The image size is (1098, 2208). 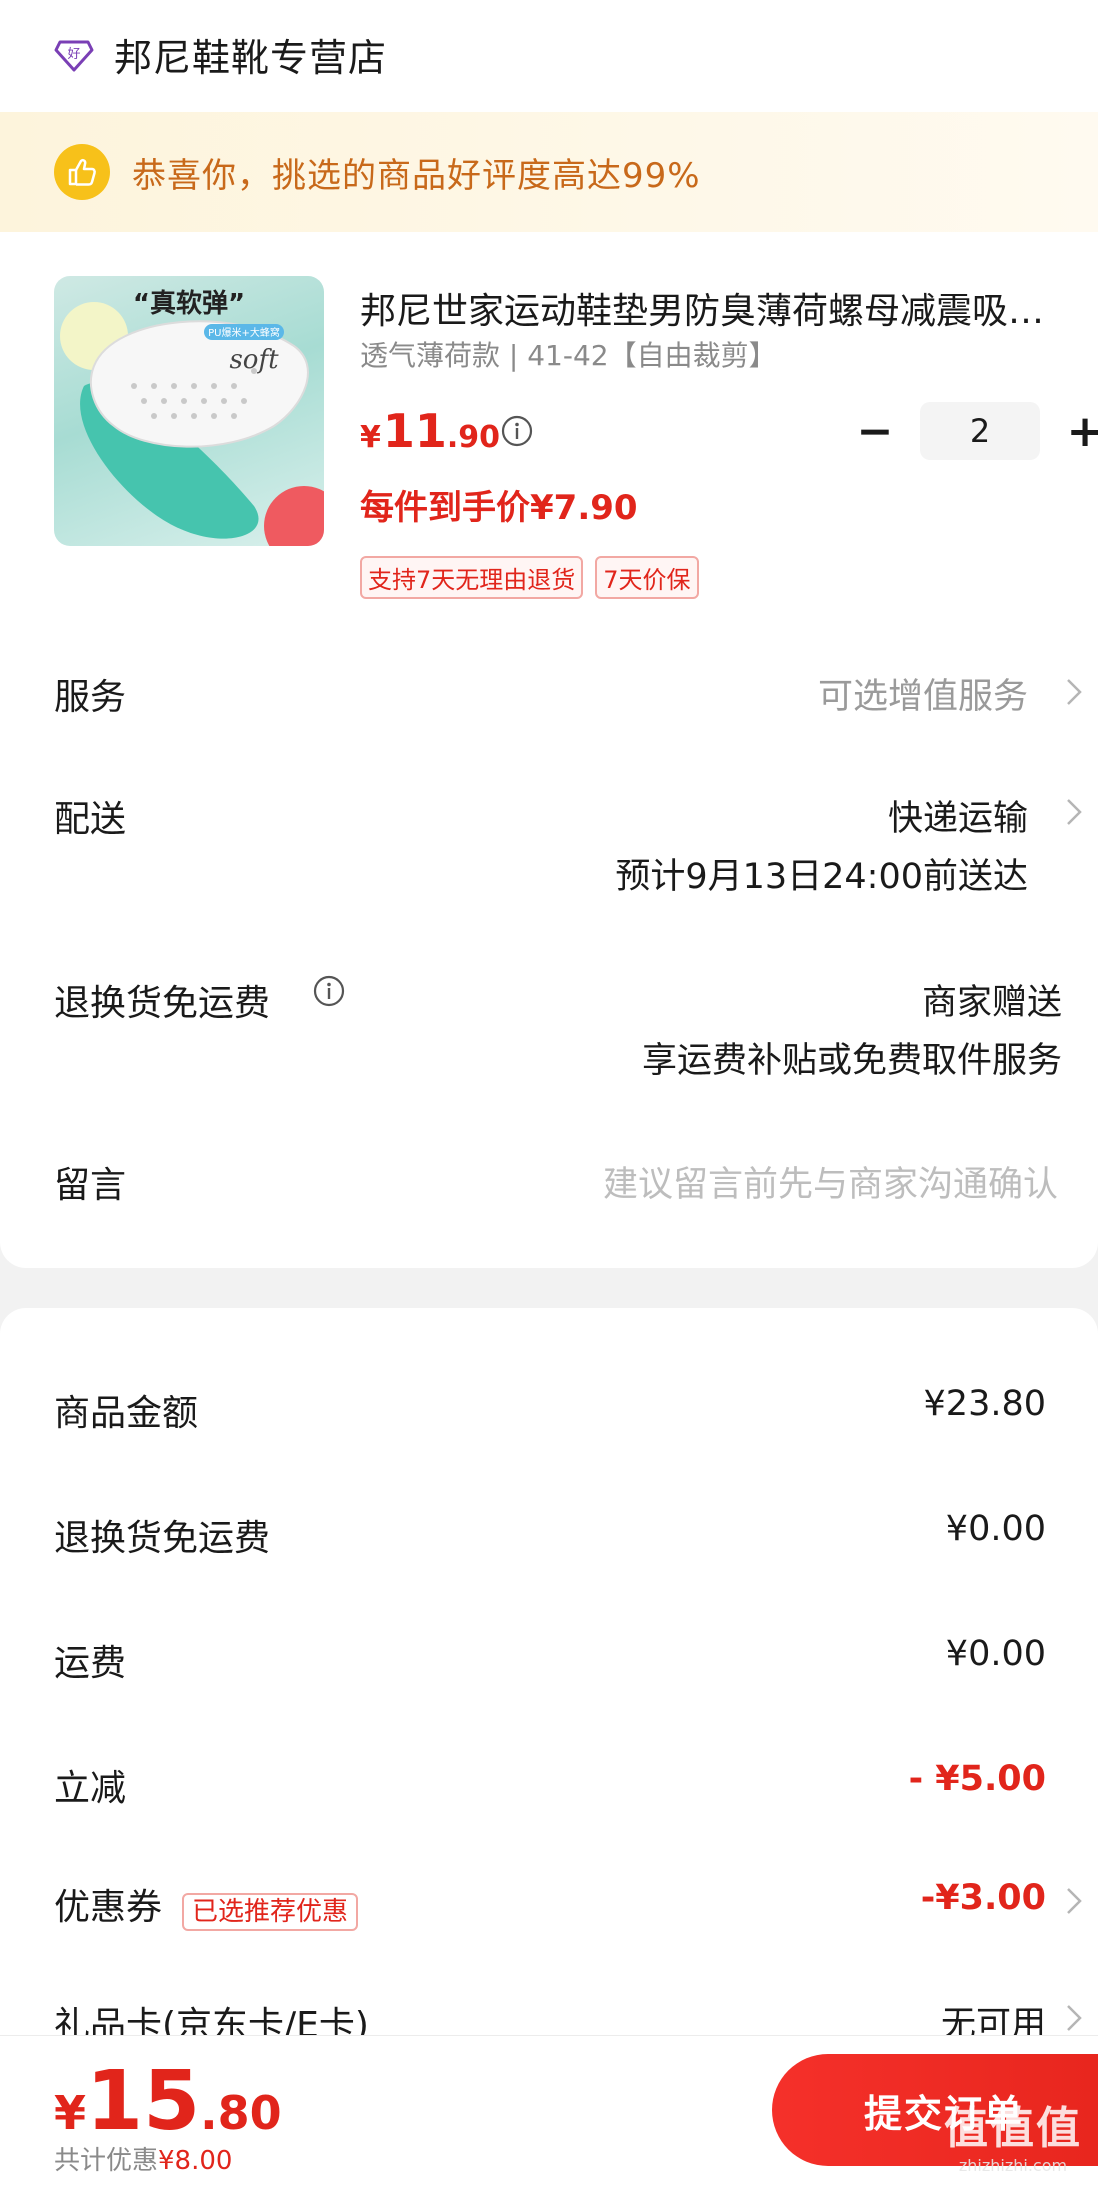 I want to click on instant-discount-label: 立减, so click(x=90, y=1788).